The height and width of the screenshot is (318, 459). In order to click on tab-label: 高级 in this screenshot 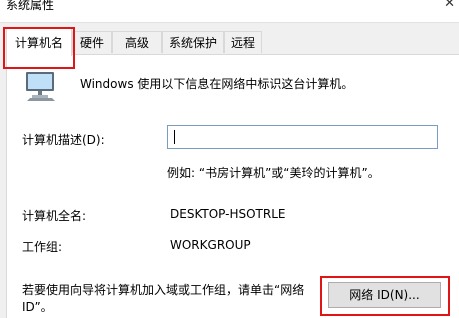, I will do `click(136, 43)`.